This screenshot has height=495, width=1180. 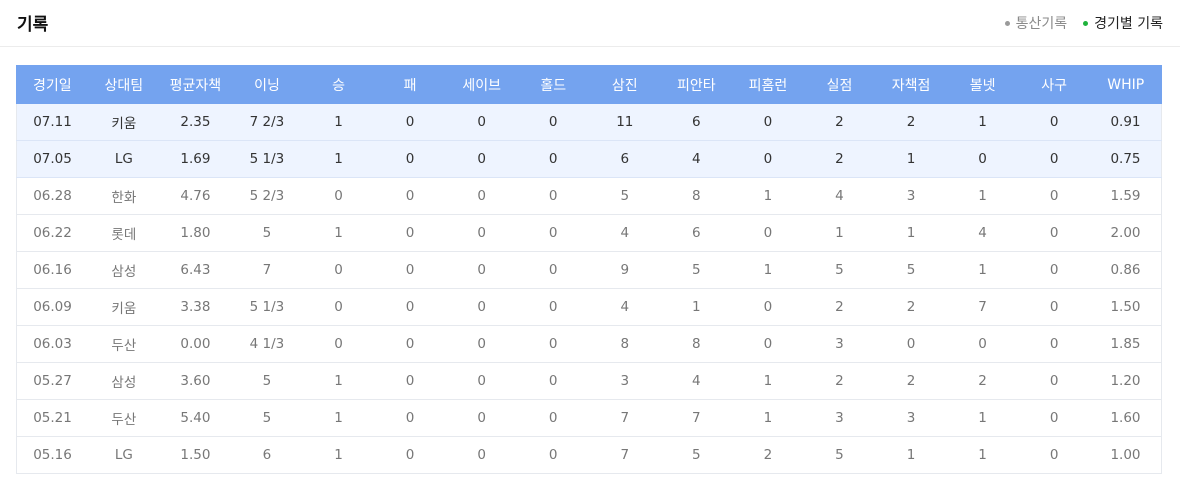 I want to click on column-header: 패, so click(x=410, y=84).